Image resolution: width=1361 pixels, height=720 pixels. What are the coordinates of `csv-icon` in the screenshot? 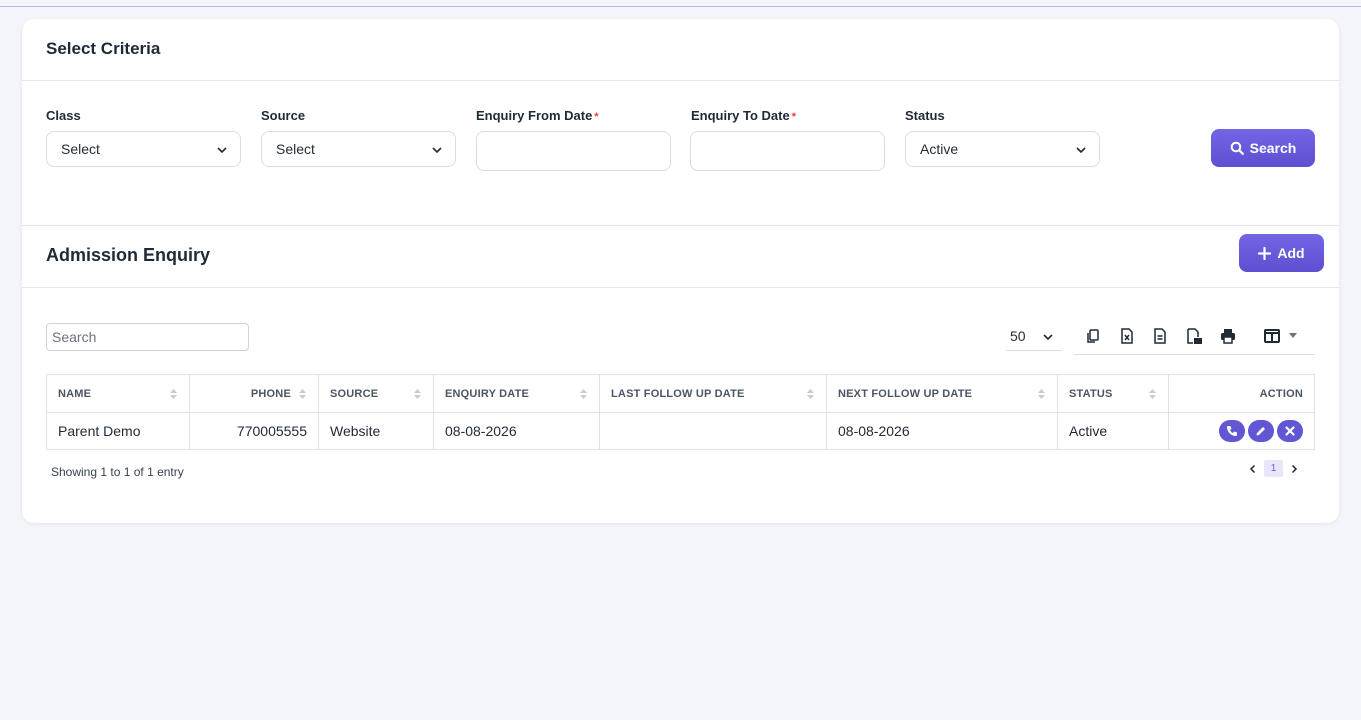 It's located at (1160, 336).